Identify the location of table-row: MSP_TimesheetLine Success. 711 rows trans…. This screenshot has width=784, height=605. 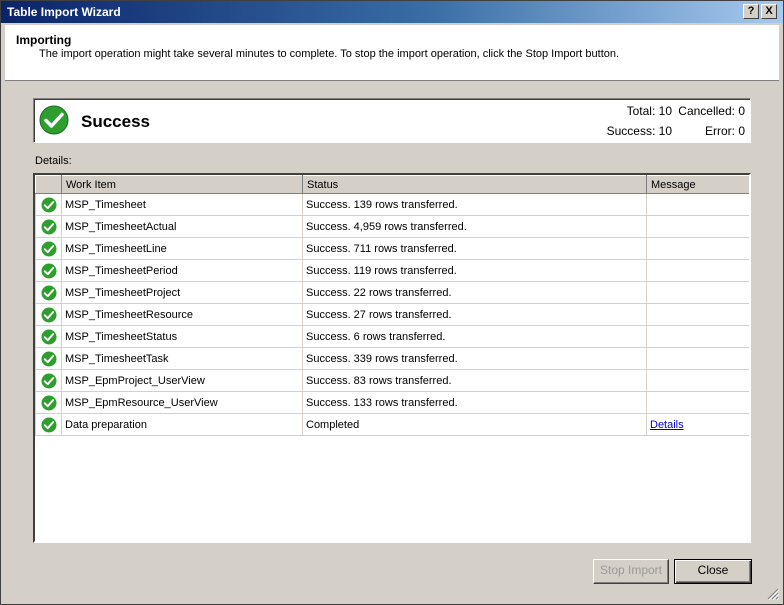
(392, 248).